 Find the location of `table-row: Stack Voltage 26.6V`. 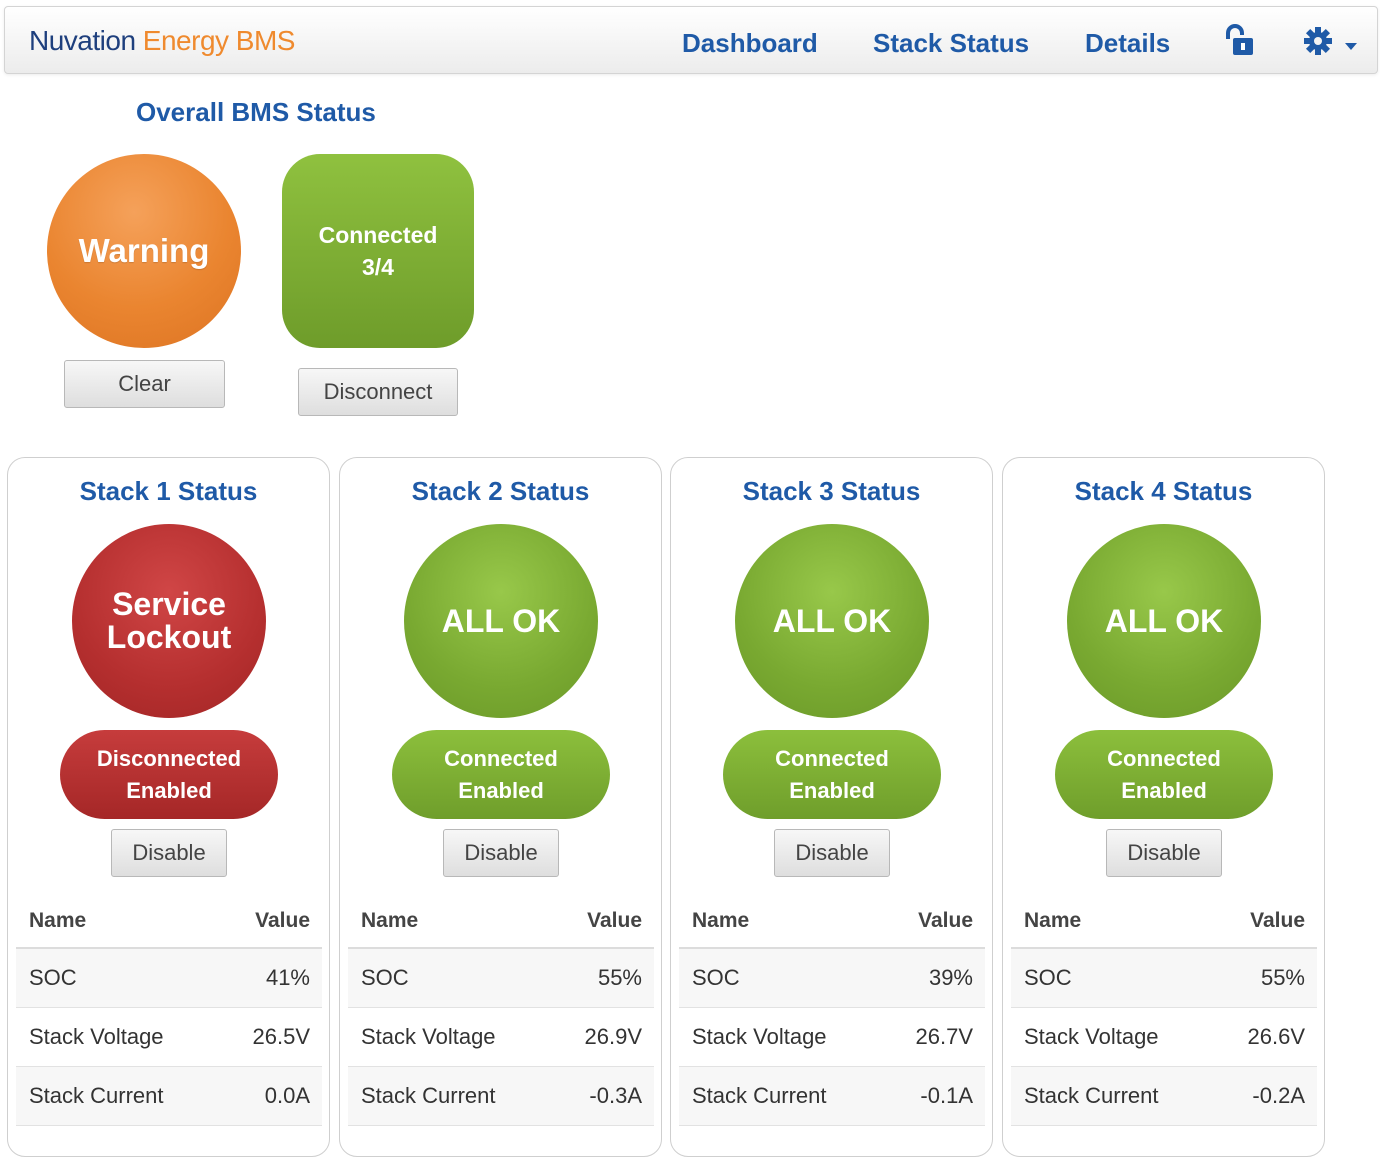

table-row: Stack Voltage 26.6V is located at coordinates (1164, 1037).